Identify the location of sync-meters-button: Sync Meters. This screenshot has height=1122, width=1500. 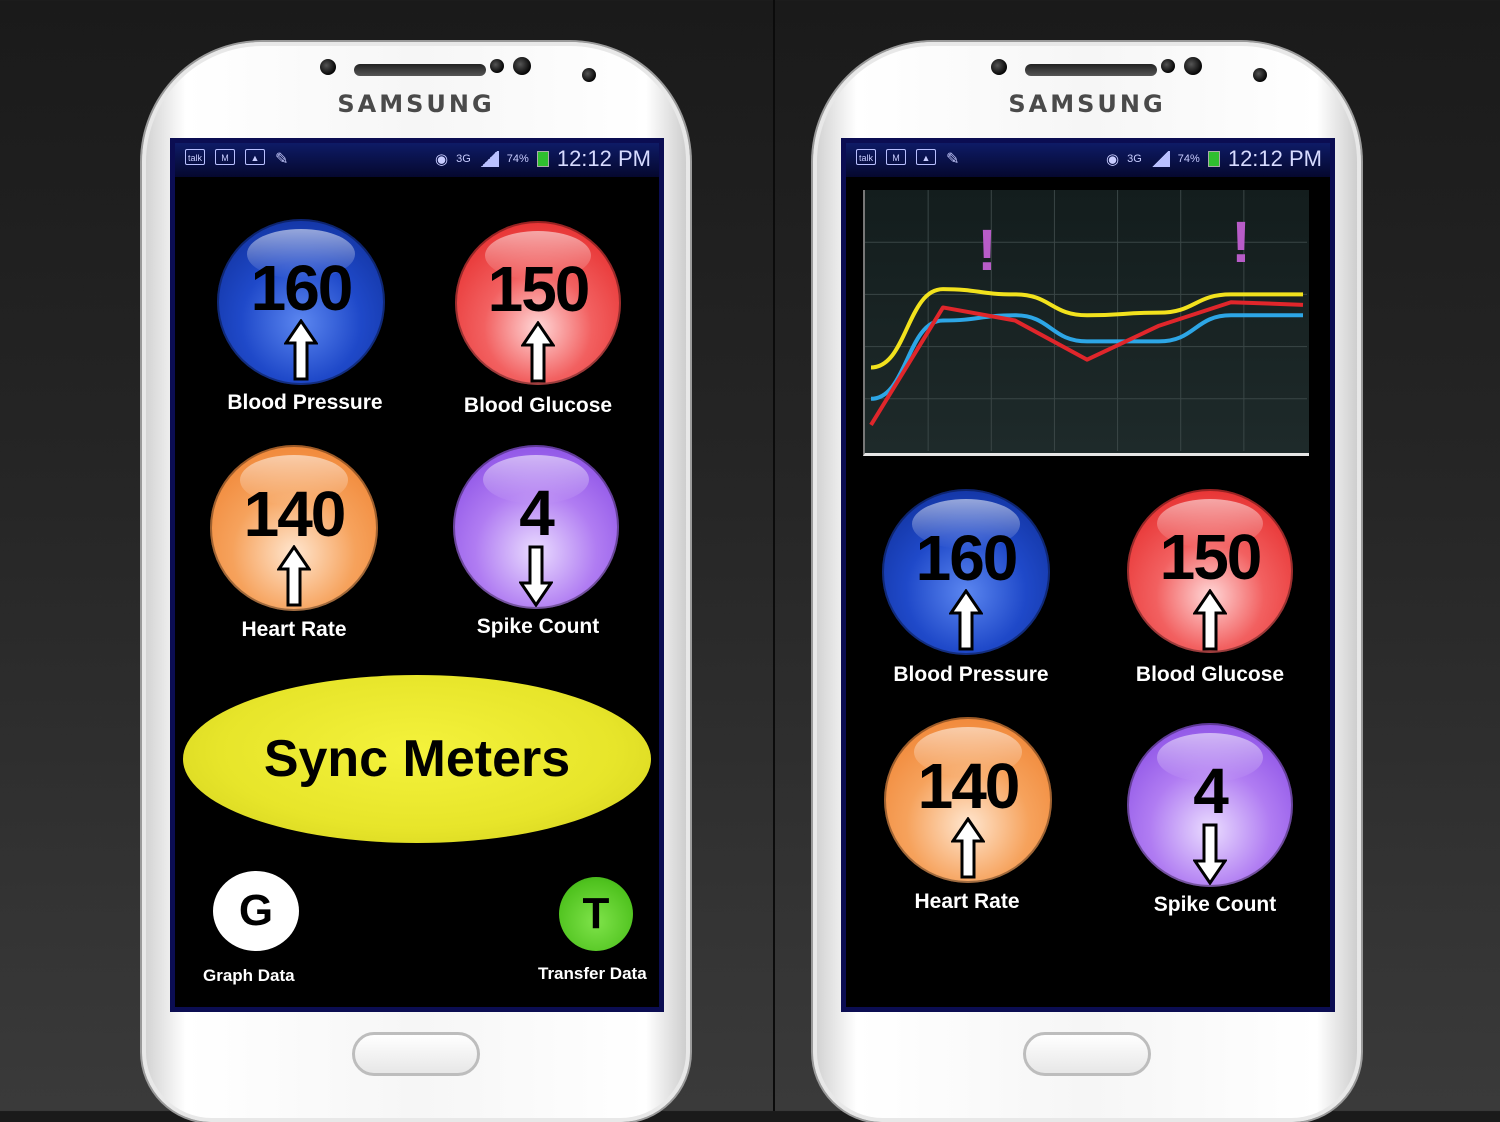
(417, 759).